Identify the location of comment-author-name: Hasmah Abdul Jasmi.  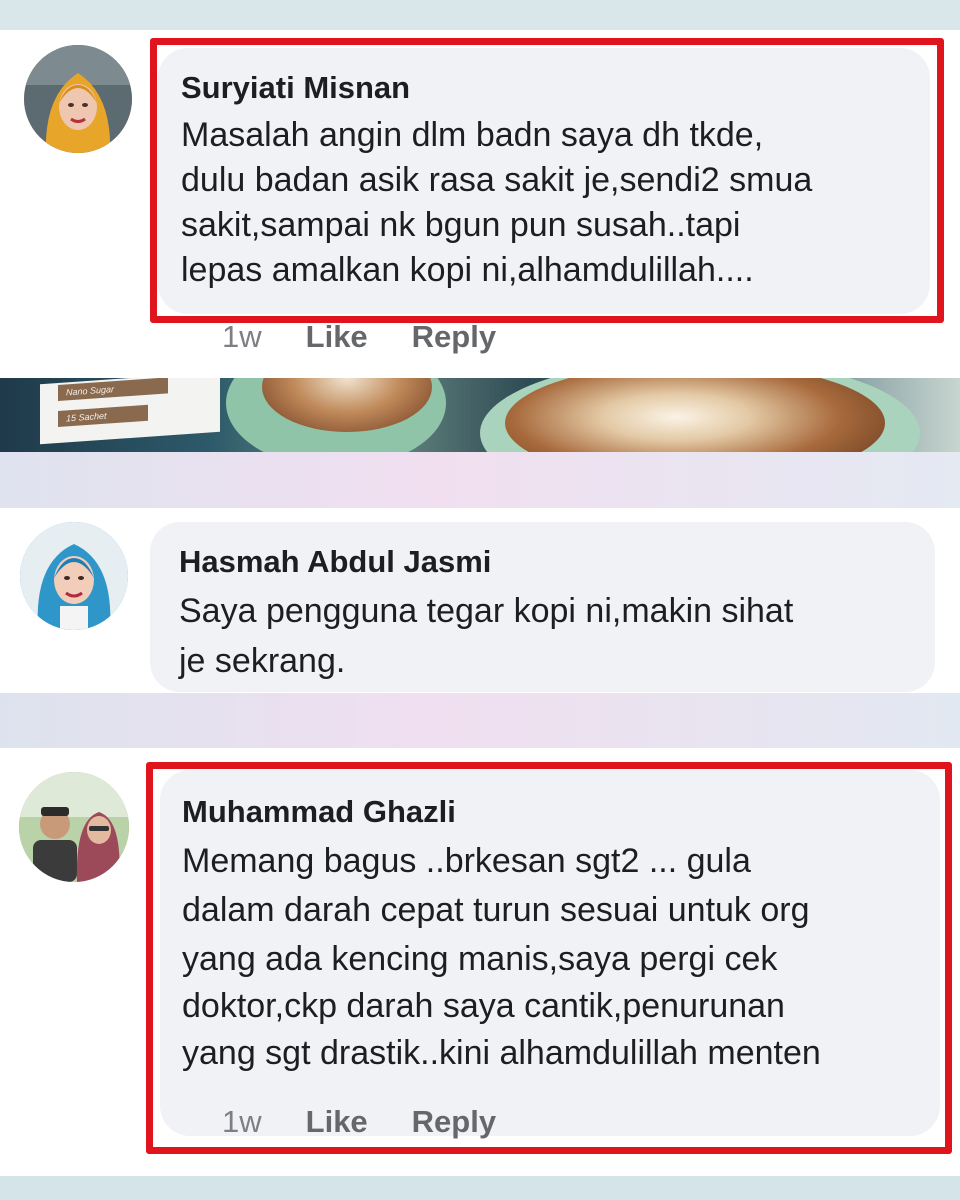
(335, 562).